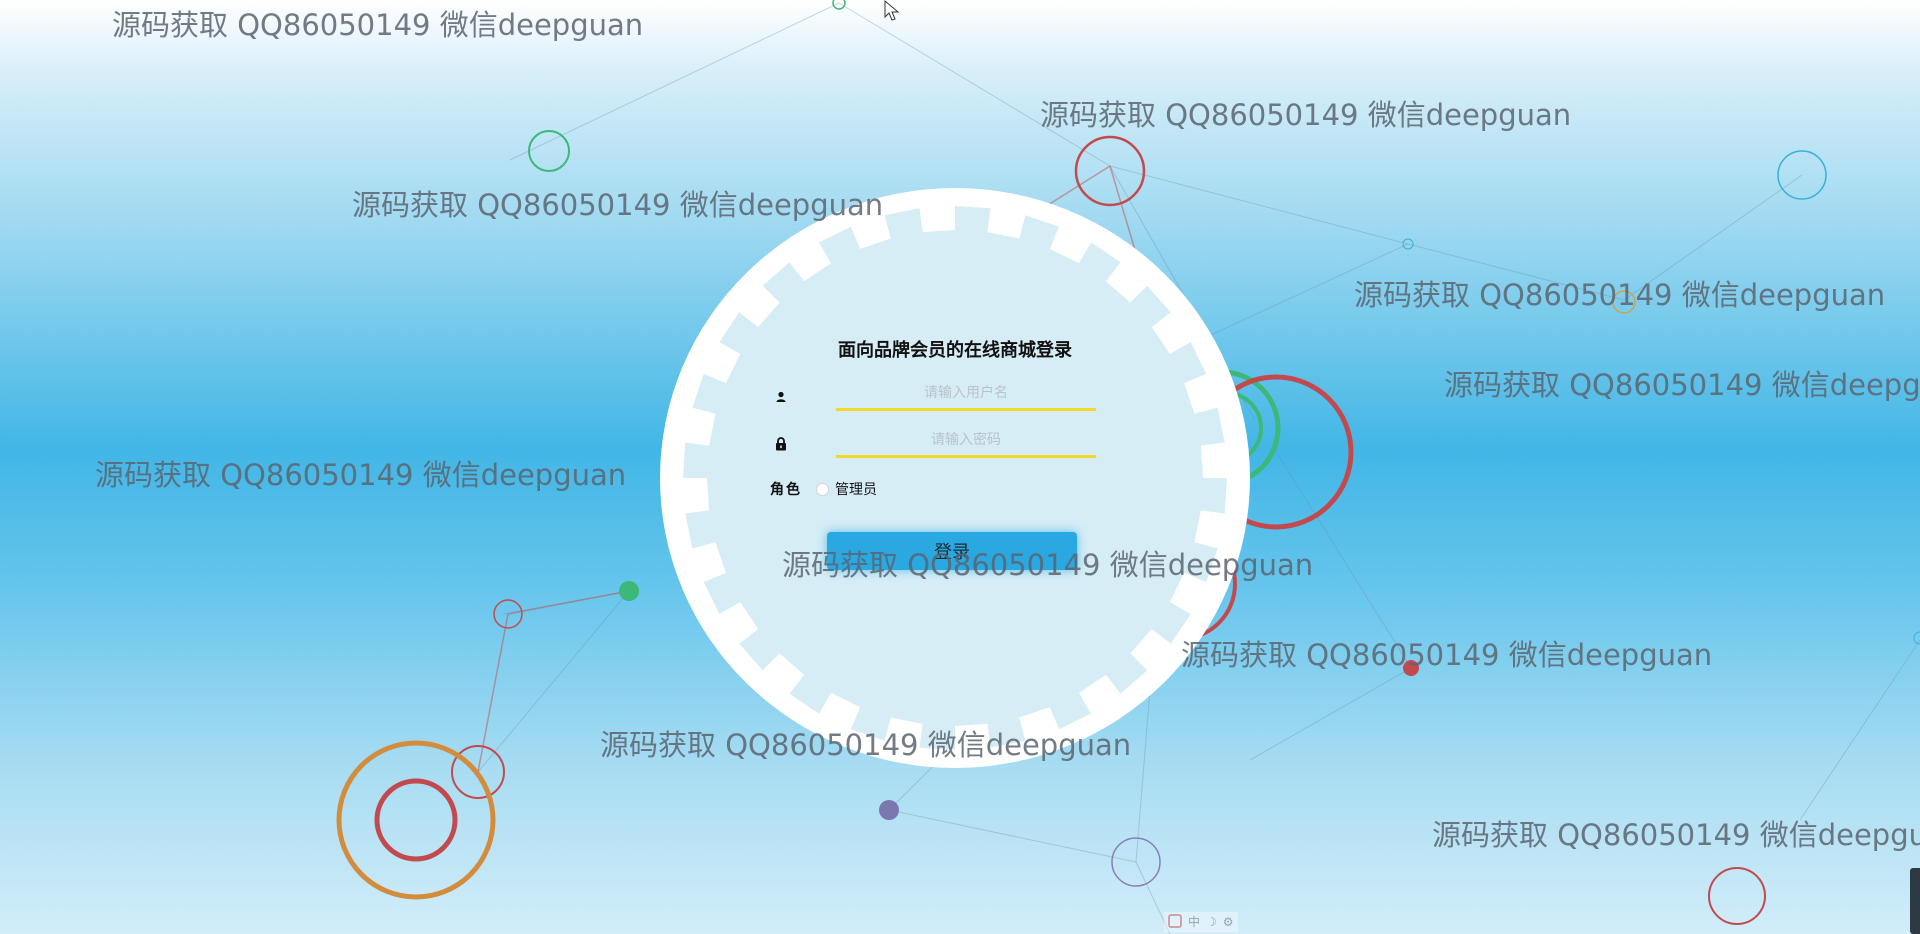 This screenshot has width=1920, height=934. What do you see at coordinates (955, 350) in the screenshot?
I see `login-title: 面向品牌会员的在线商城登录` at bounding box center [955, 350].